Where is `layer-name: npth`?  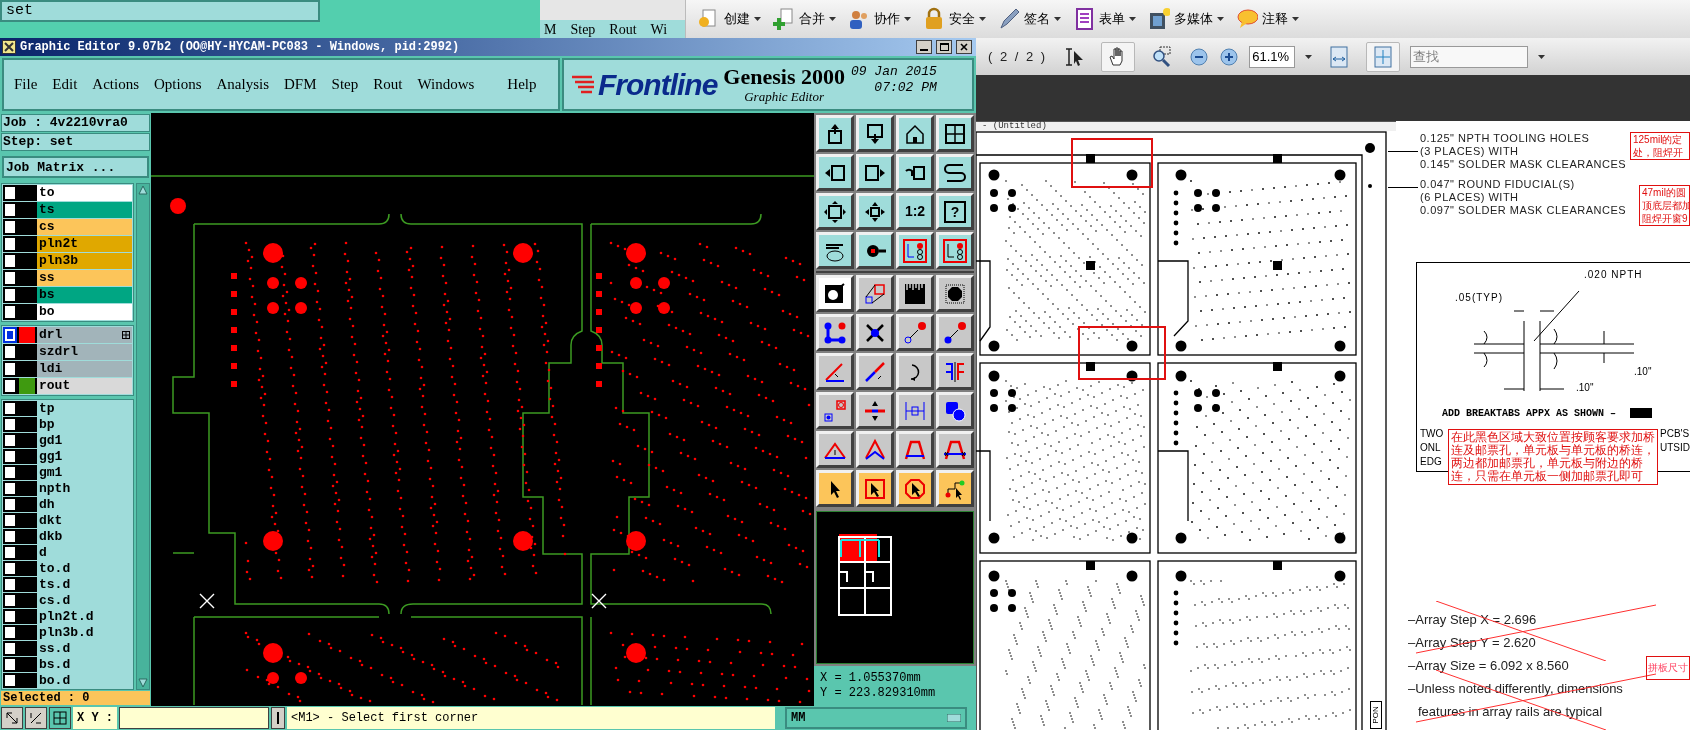 layer-name: npth is located at coordinates (84, 488).